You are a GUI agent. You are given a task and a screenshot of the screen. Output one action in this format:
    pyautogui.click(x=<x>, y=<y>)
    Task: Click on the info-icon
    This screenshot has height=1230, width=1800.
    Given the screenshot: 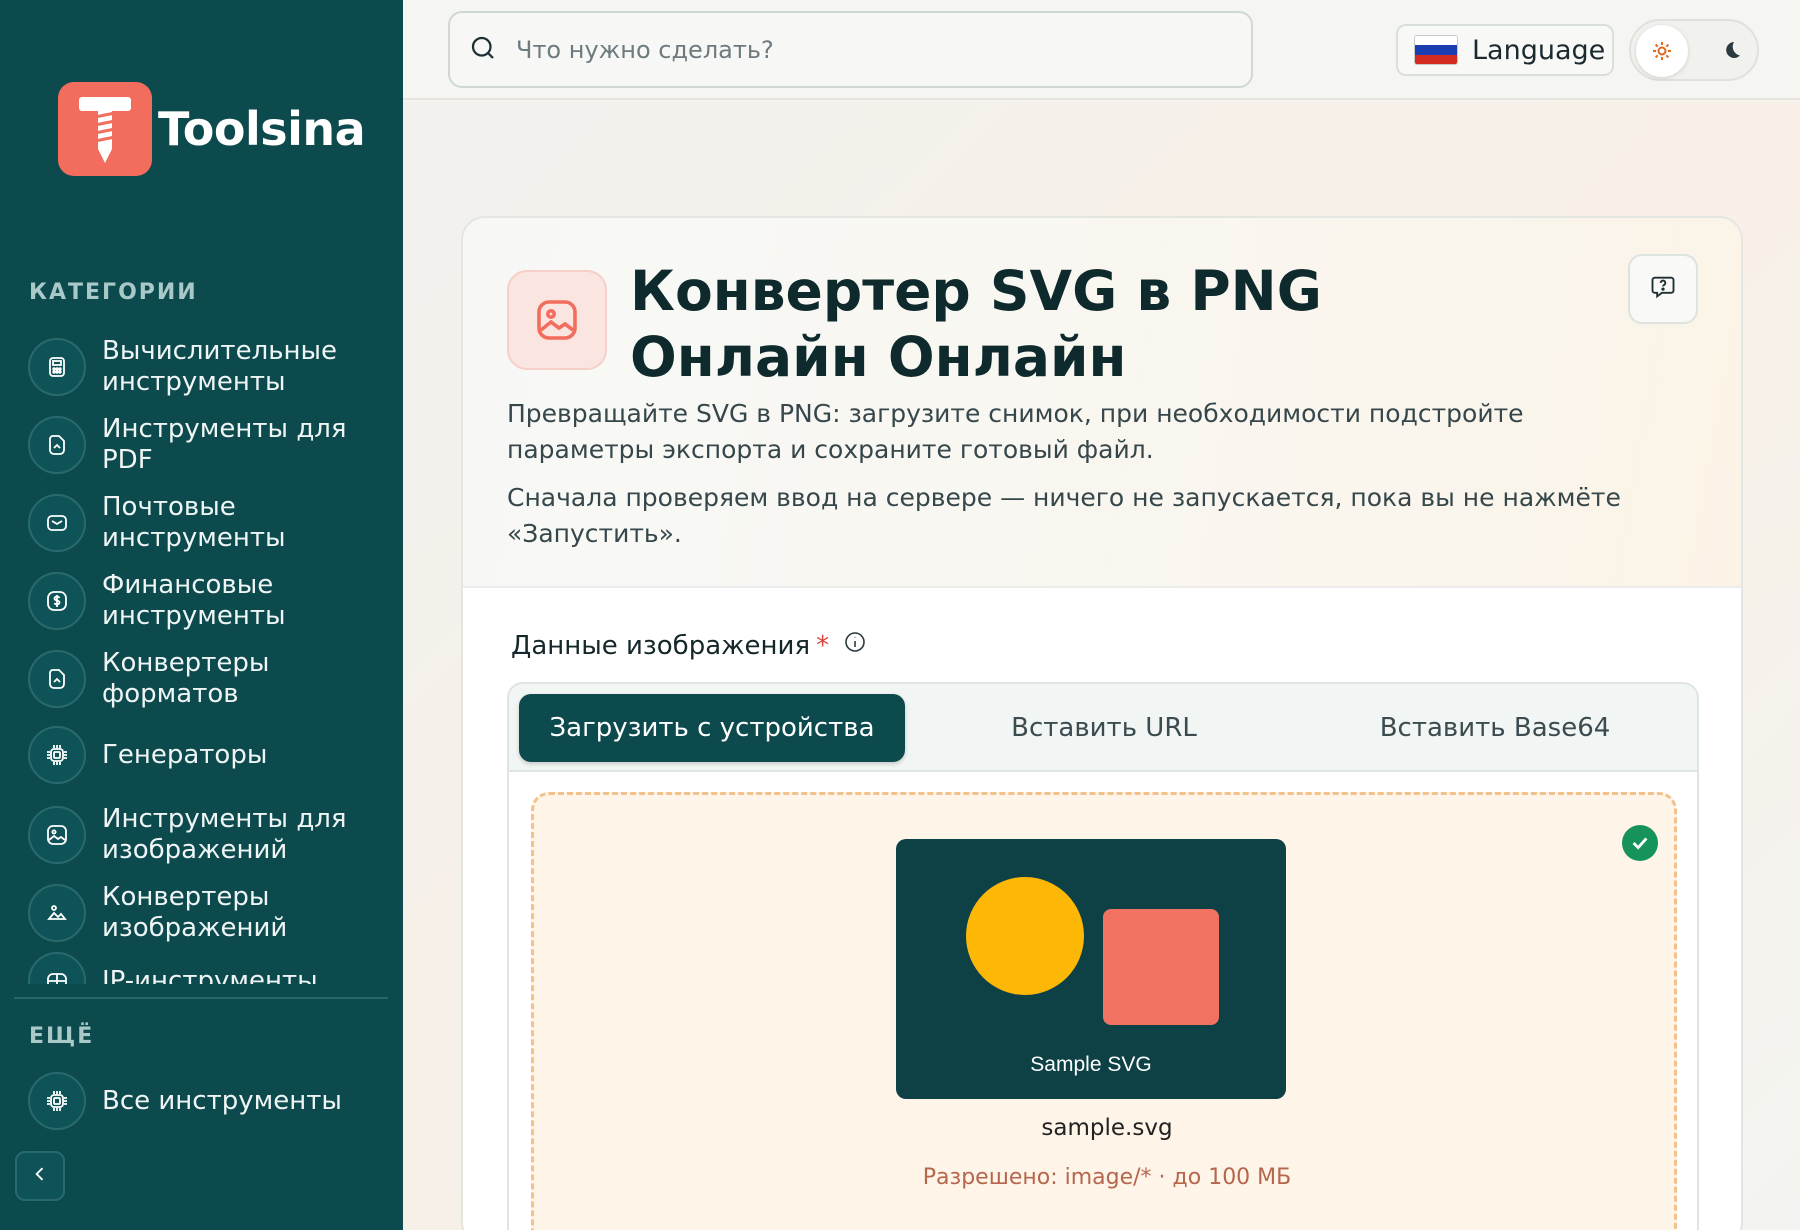 What is the action you would take?
    pyautogui.click(x=855, y=645)
    